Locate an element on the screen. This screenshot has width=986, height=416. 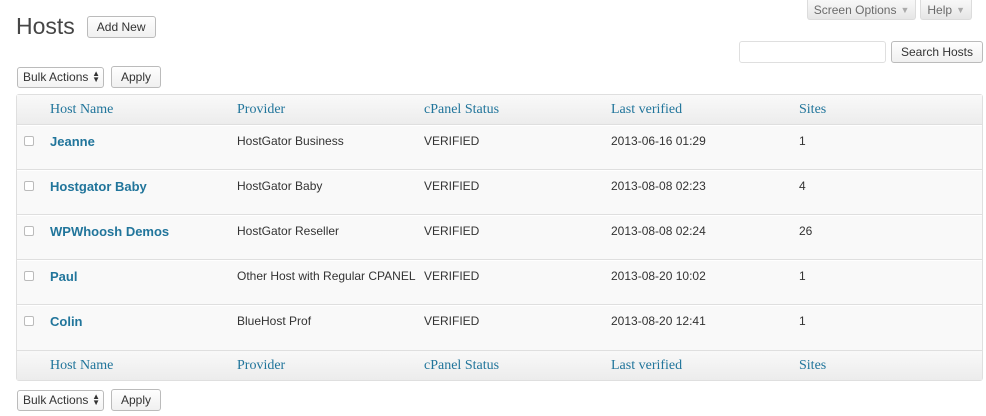
host-name-link: Paul is located at coordinates (63, 276).